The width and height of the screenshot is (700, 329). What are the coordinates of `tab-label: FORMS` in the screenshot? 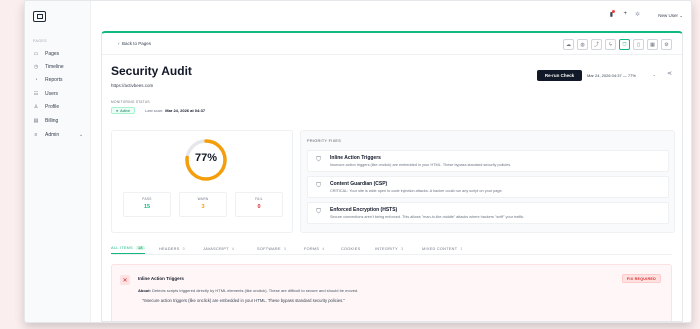 It's located at (312, 248).